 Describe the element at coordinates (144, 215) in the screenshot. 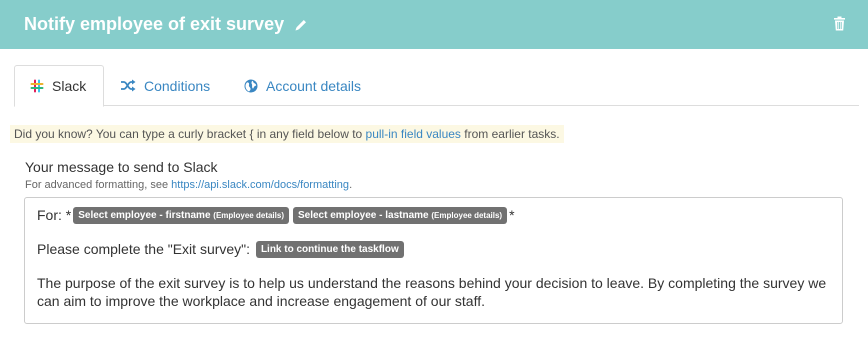

I see `pill-label: Select employee - firstname` at that location.